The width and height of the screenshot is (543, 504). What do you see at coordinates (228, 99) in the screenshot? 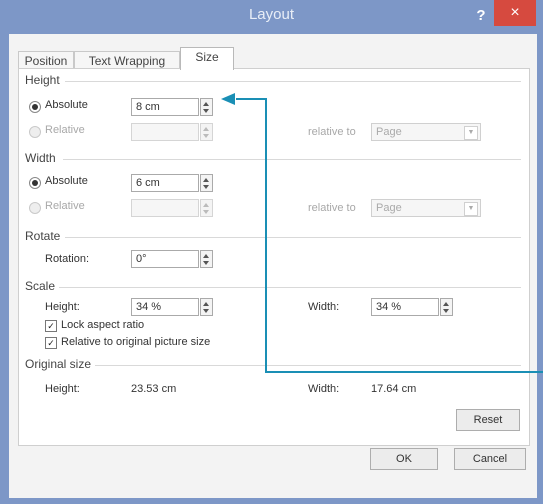
I see `annotation-arrowhead-icon` at bounding box center [228, 99].